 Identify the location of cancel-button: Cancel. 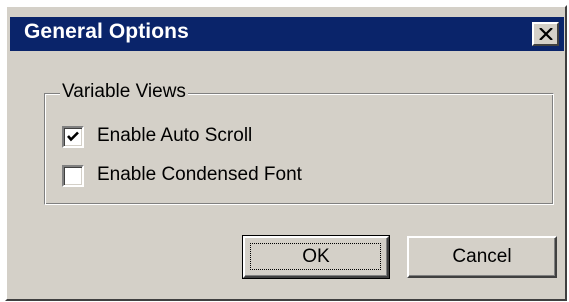
(482, 257).